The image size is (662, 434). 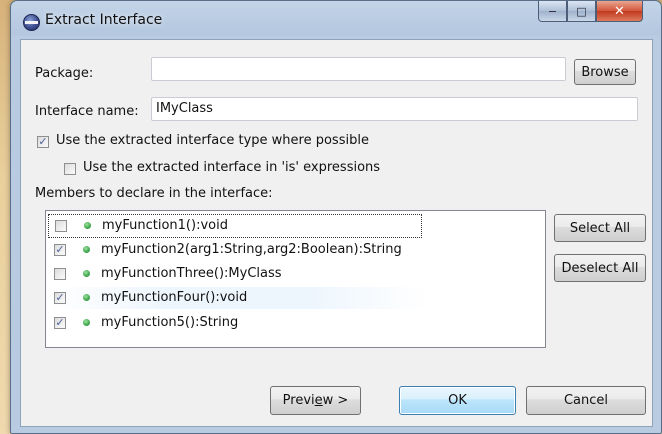 I want to click on close-button: ✕, so click(x=619, y=11).